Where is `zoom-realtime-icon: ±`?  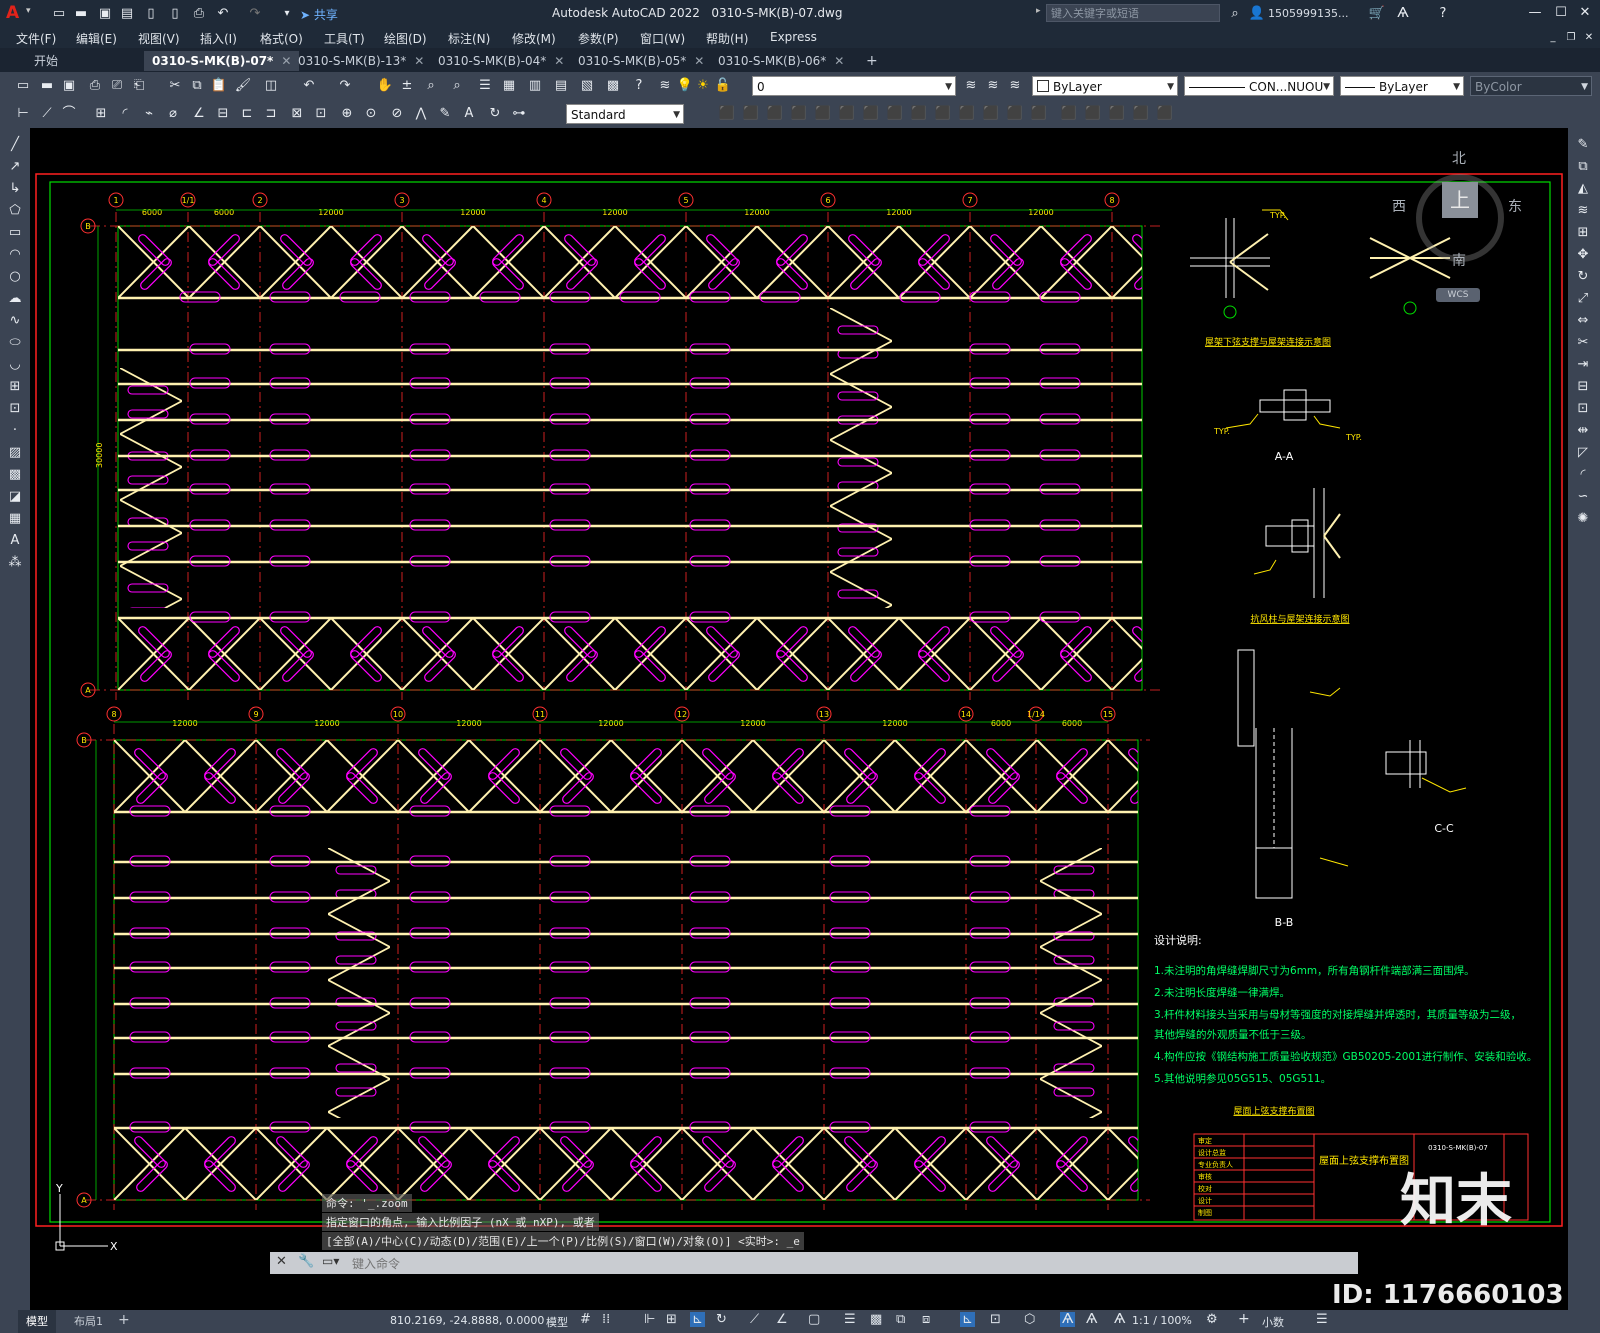 zoom-realtime-icon: ± is located at coordinates (407, 86).